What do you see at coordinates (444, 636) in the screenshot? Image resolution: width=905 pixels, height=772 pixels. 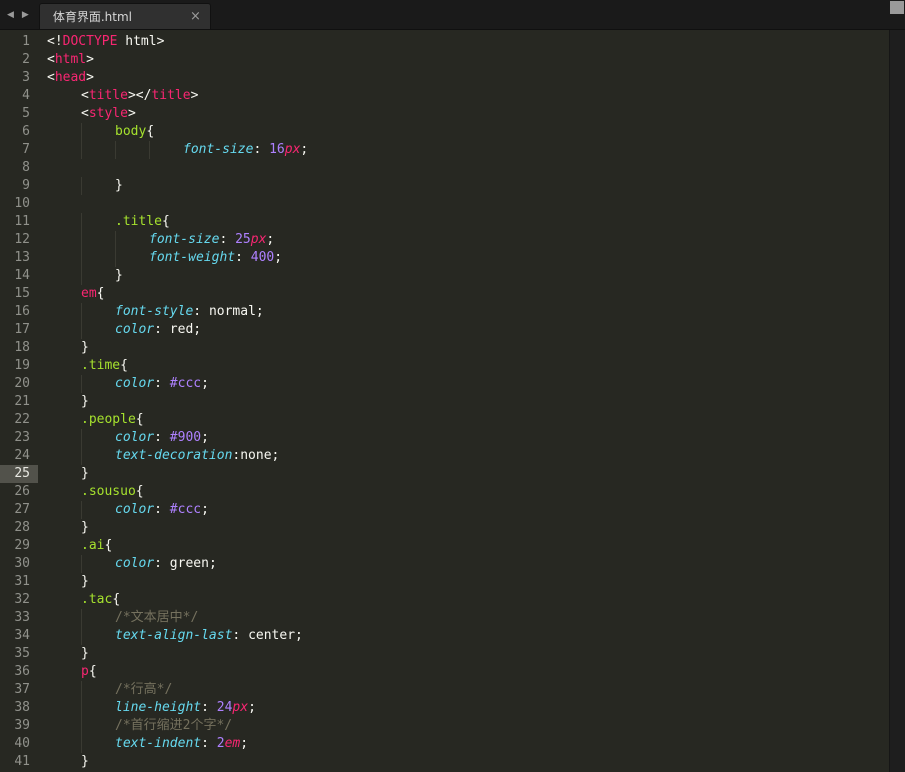 I see `code-line: 34 text-align-last: center;` at bounding box center [444, 636].